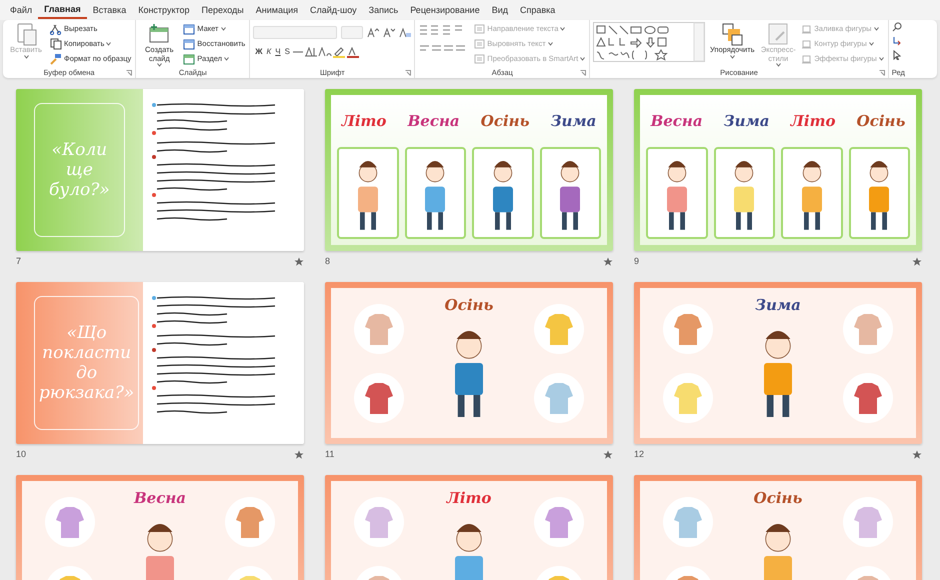 The image size is (940, 580). What do you see at coordinates (278, 52) in the screenshot?
I see `format-button: Ч` at bounding box center [278, 52].